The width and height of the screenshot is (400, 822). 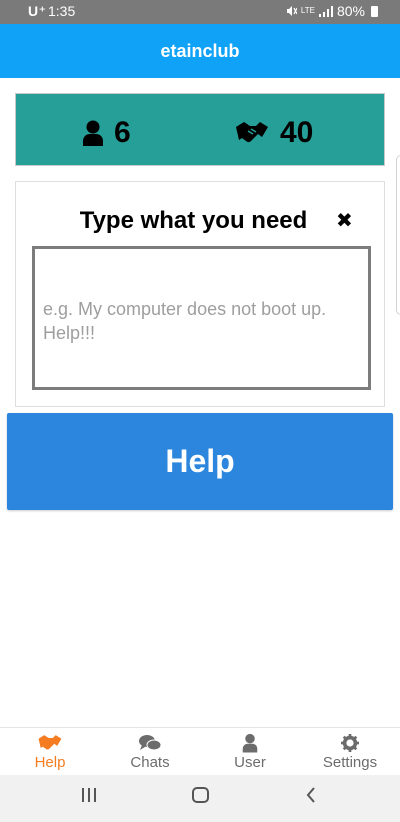 I want to click on nav-label-settings: Settings, so click(x=350, y=762).